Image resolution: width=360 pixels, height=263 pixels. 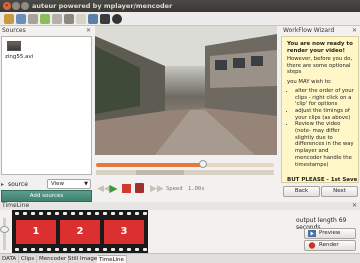 What do you see at coordinates (102, 6) in the screenshot?
I see `window-title: auteur powered by mplayer/mencoder` at bounding box center [102, 6].